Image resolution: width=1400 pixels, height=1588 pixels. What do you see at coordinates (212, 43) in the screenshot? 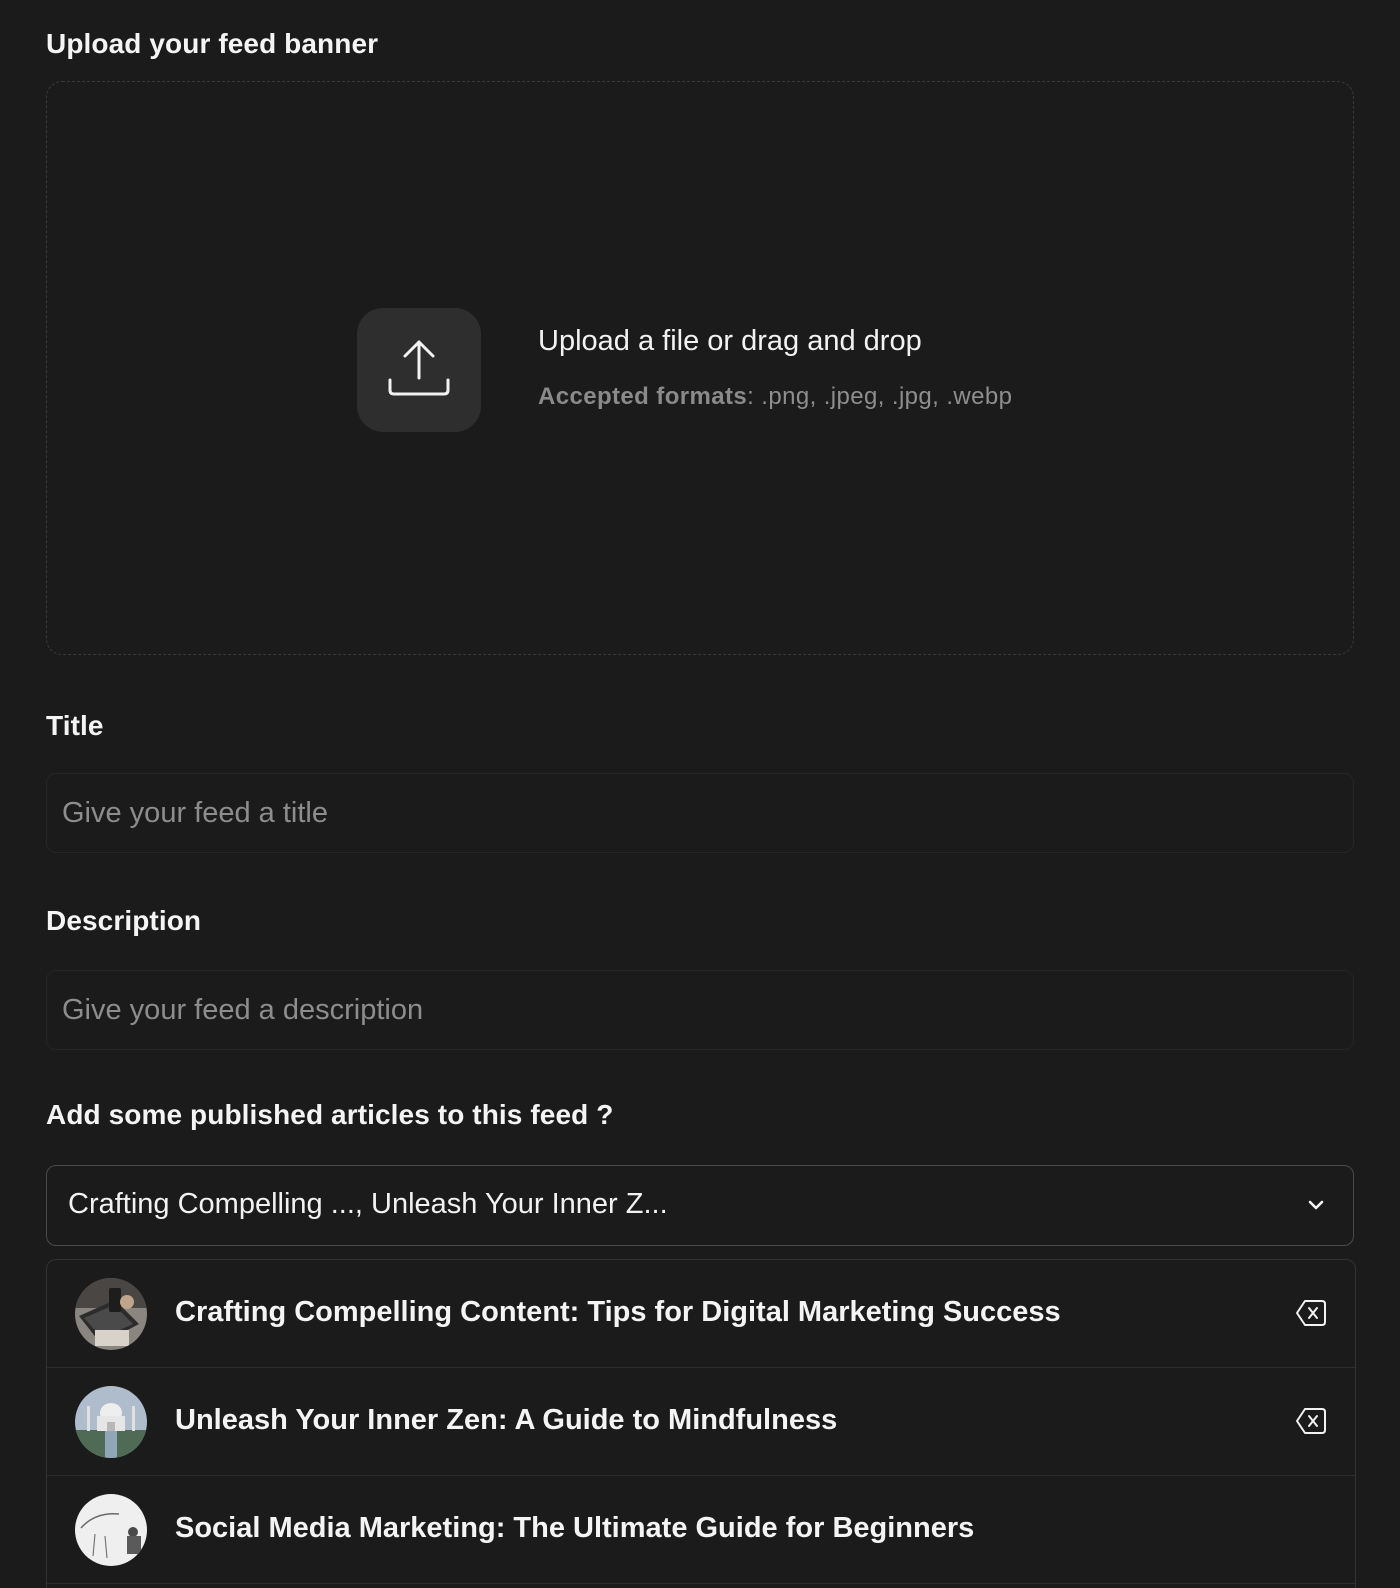
I see `banner-label: Upload your feed banner` at bounding box center [212, 43].